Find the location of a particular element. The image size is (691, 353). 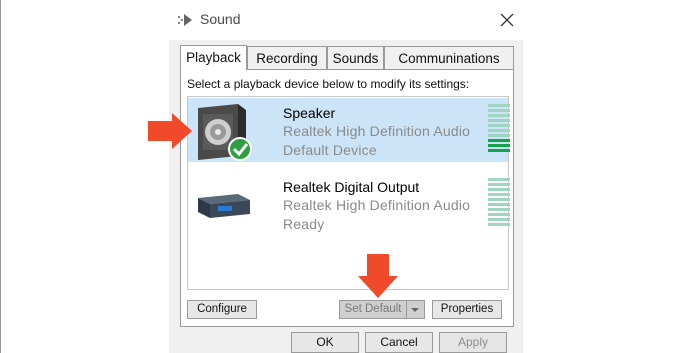

red-arrow-right-icon is located at coordinates (170, 131).